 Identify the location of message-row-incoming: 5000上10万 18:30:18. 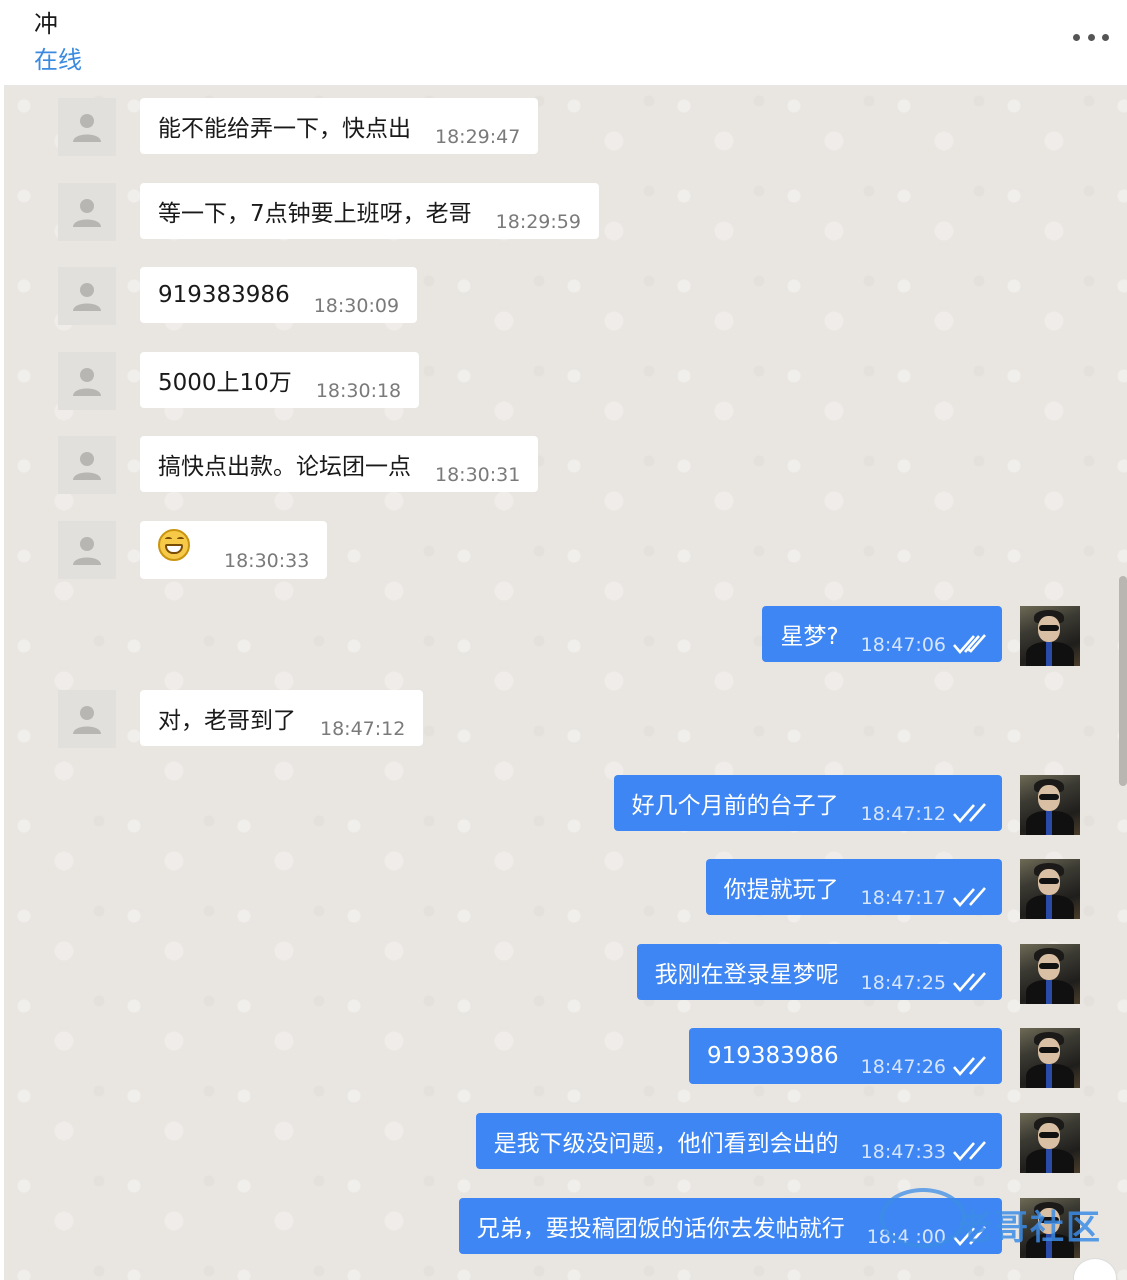
(248, 382).